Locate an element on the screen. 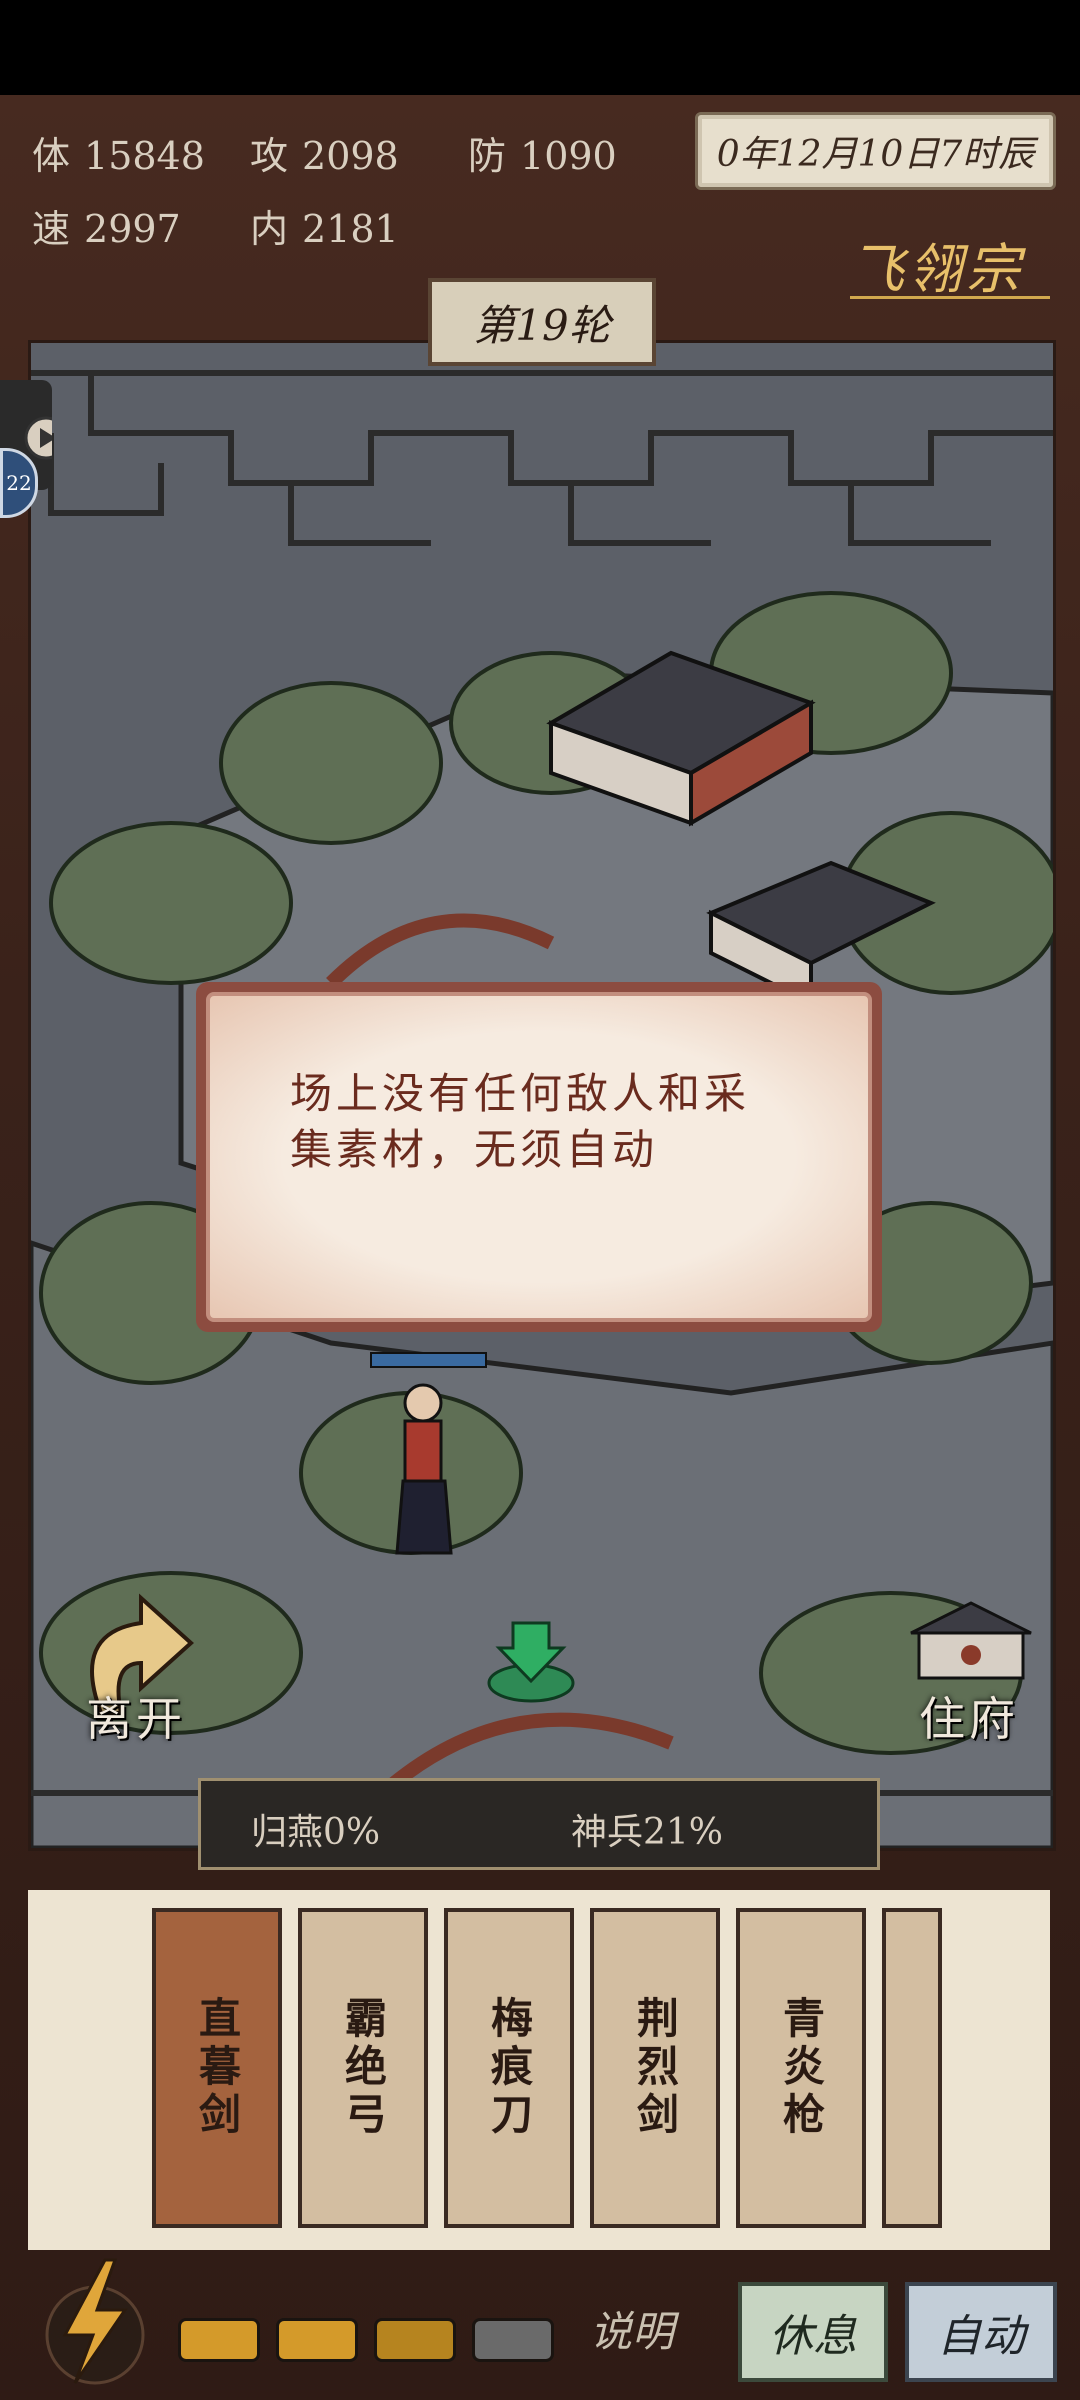  guiyan-progress: 归燕0% is located at coordinates (316, 1832).